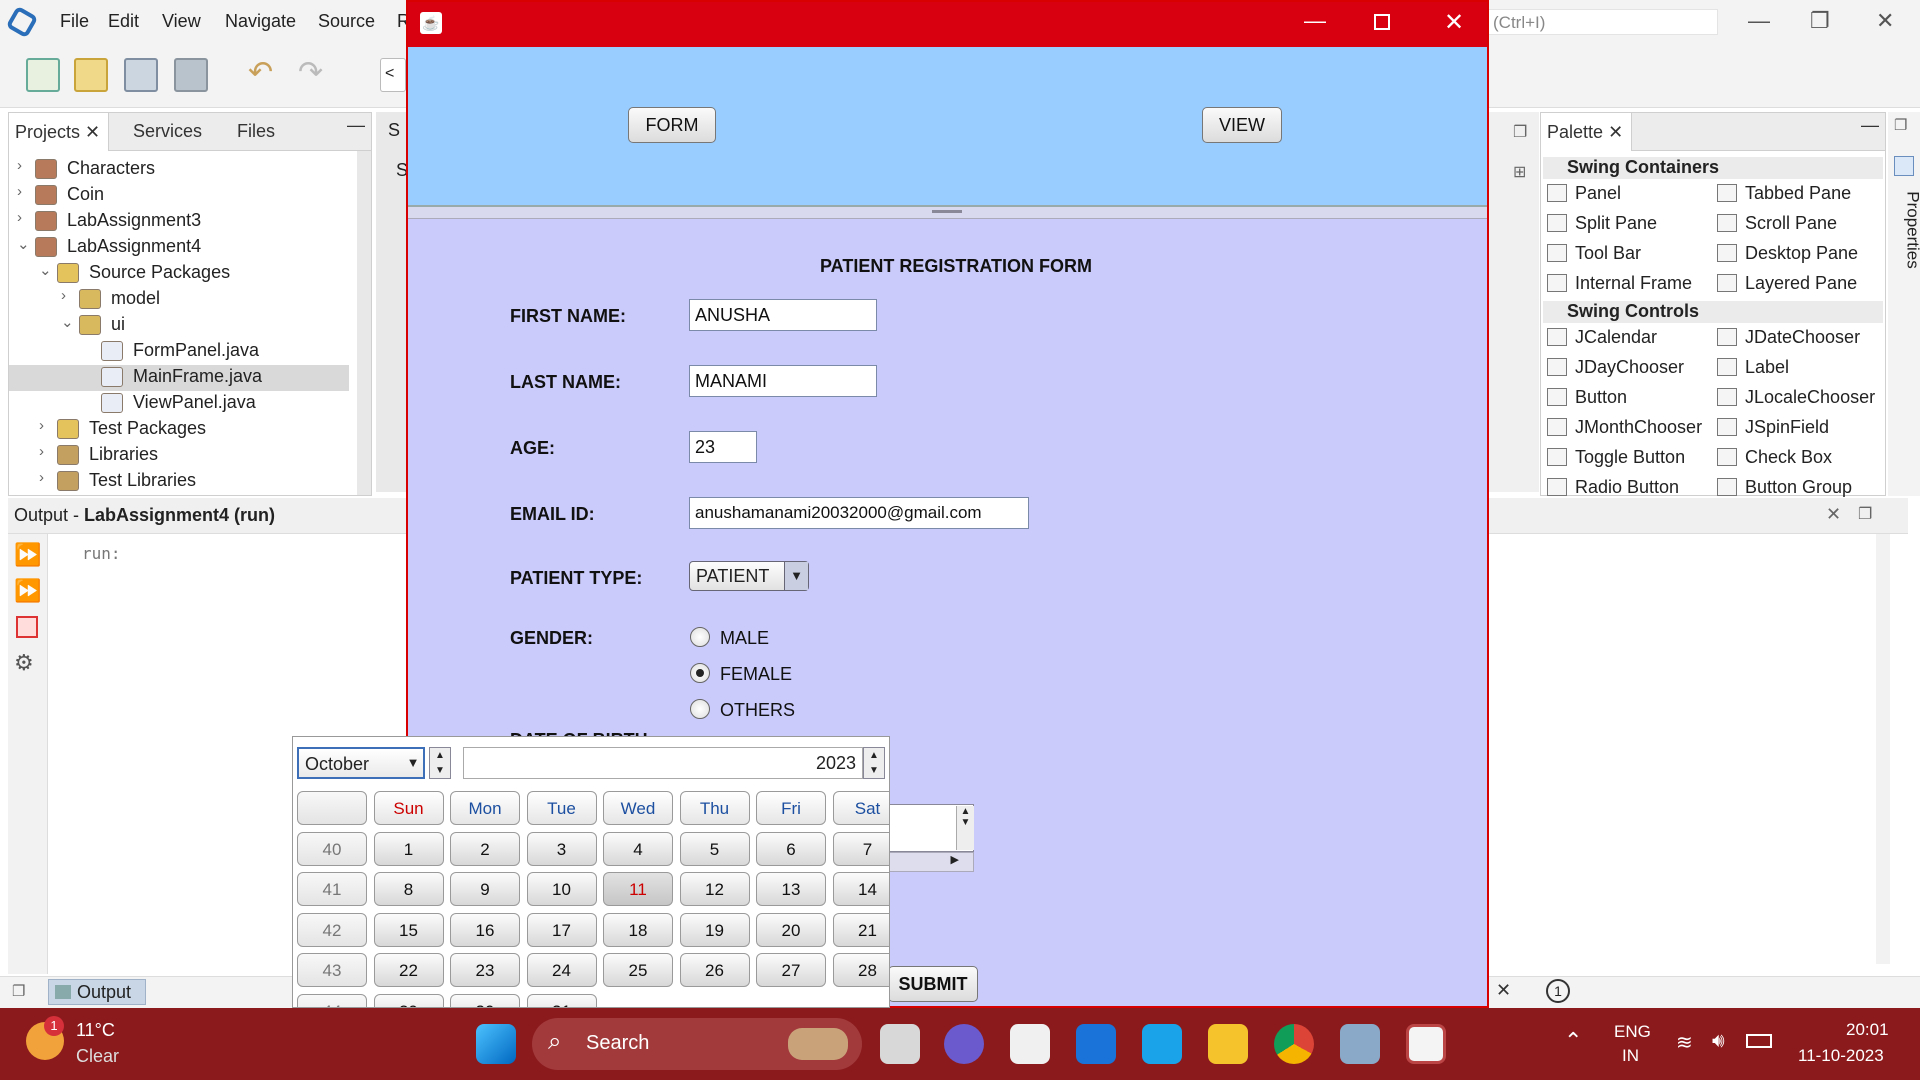 Image resolution: width=1920 pixels, height=1080 pixels. What do you see at coordinates (714, 848) in the screenshot?
I see `day-cell: 5` at bounding box center [714, 848].